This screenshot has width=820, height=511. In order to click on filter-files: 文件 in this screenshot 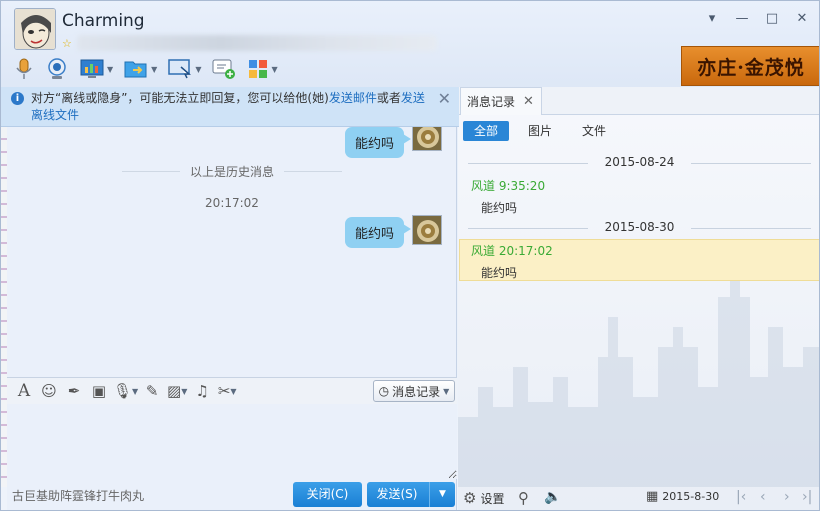, I will do `click(594, 131)`.